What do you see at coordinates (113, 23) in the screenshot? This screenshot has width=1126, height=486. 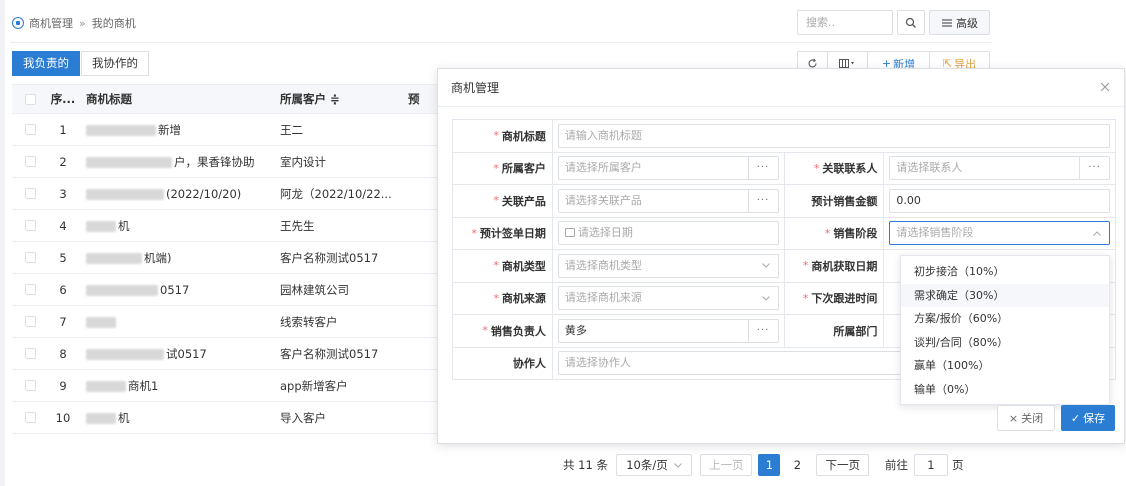 I see `breadcrumb-current: 我的商机` at bounding box center [113, 23].